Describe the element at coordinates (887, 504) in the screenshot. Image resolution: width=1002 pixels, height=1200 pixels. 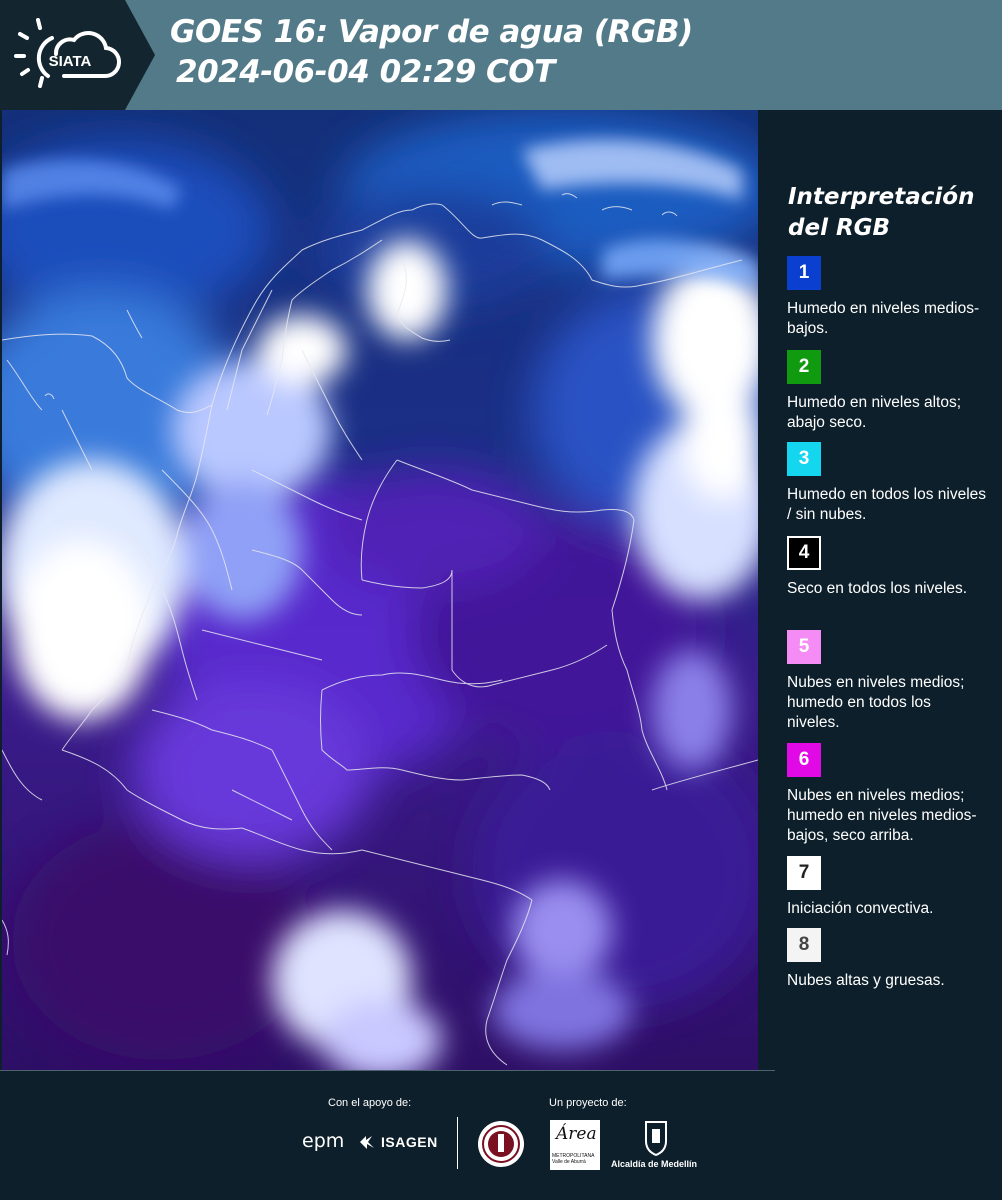
I see `legend-description-3: Humedo en todos los niveles / sin nubes.` at that location.